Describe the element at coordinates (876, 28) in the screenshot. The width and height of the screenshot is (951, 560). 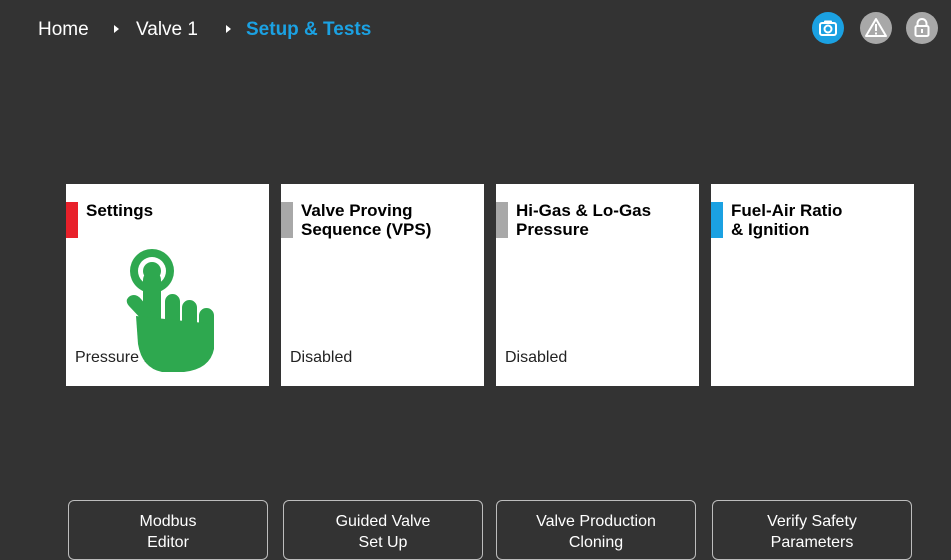
I see `warning-icon` at that location.